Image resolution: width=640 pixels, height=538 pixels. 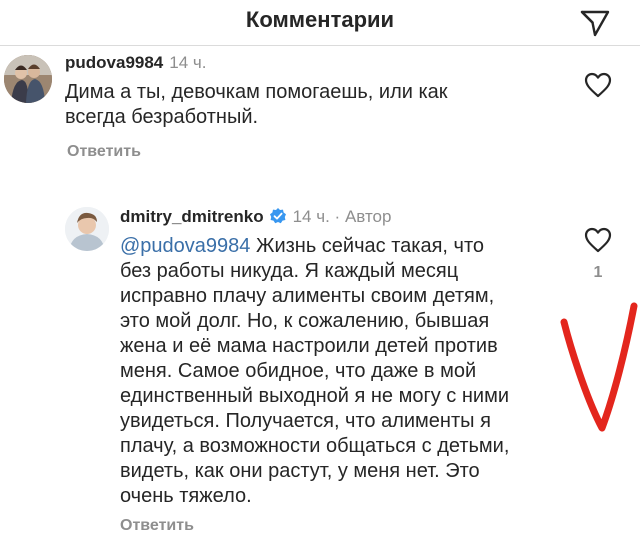 What do you see at coordinates (315, 446) in the screenshot?
I see `comment-line: плачу, а возможности общаться с детьми,` at bounding box center [315, 446].